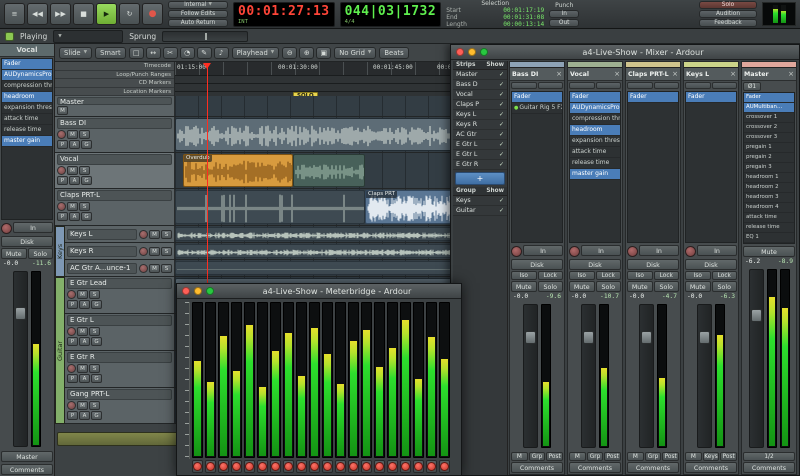  Describe the element at coordinates (313, 69) in the screenshot. I see `timecode-ruler: 01:15:00 00:01:30:00 00:01:45:00 00:0` at that location.